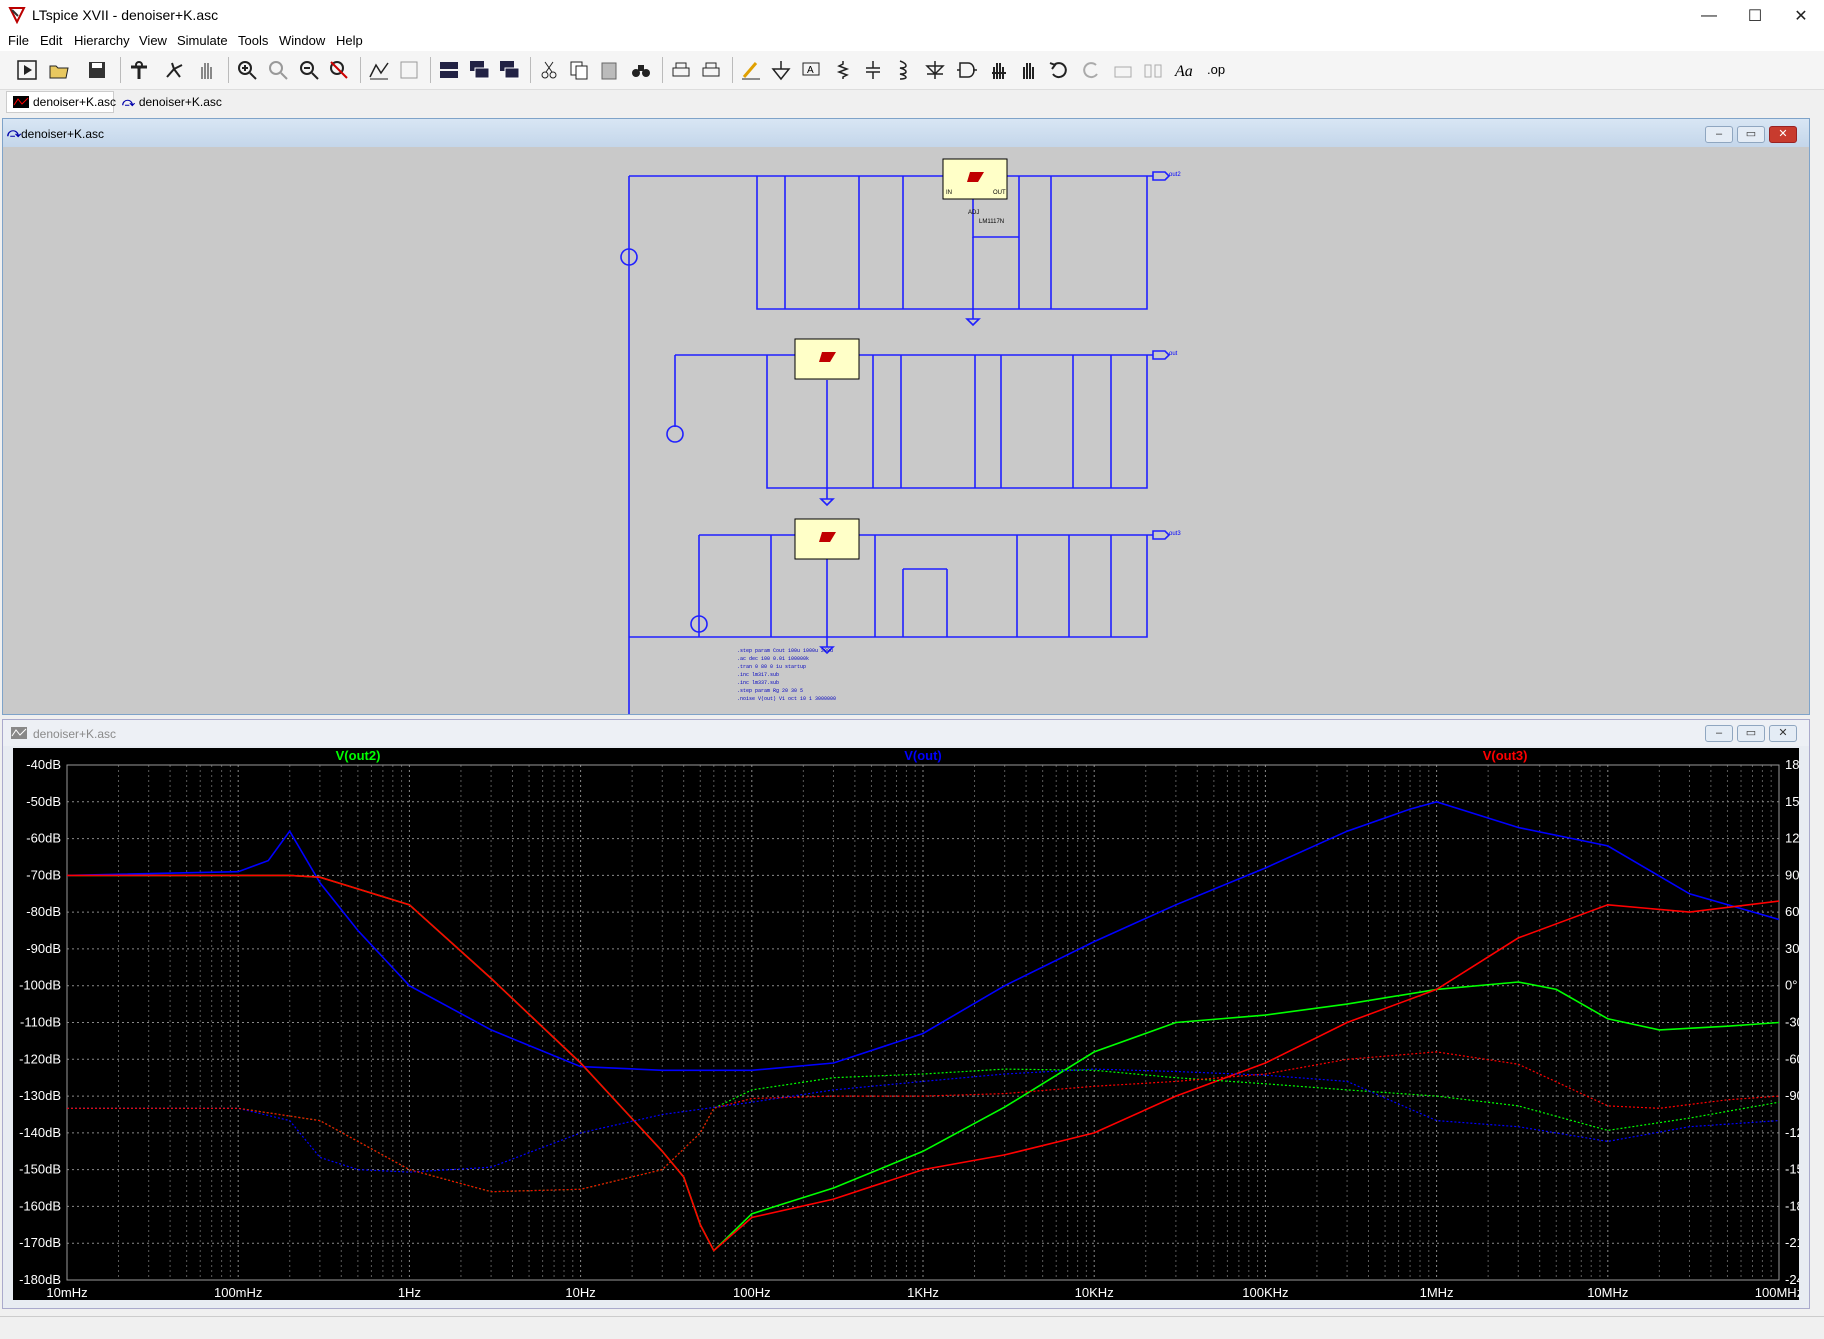 Image resolution: width=1824 pixels, height=1339 pixels. What do you see at coordinates (153, 40) in the screenshot?
I see `menu-view: View` at bounding box center [153, 40].